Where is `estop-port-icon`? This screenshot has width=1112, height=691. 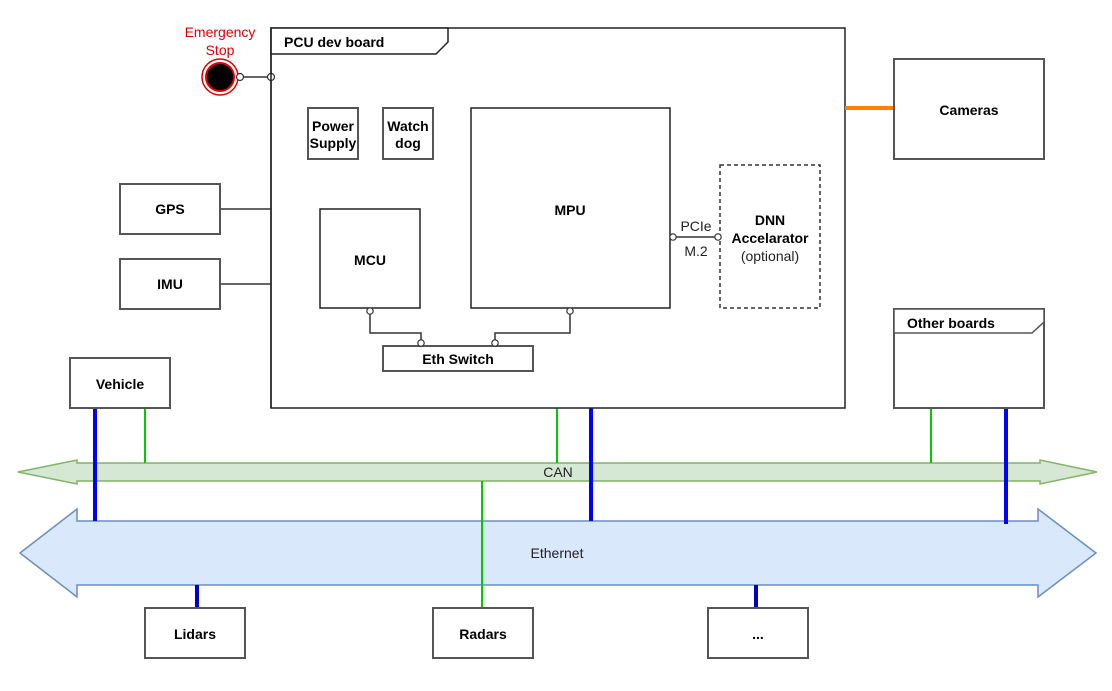 estop-port-icon is located at coordinates (240, 77).